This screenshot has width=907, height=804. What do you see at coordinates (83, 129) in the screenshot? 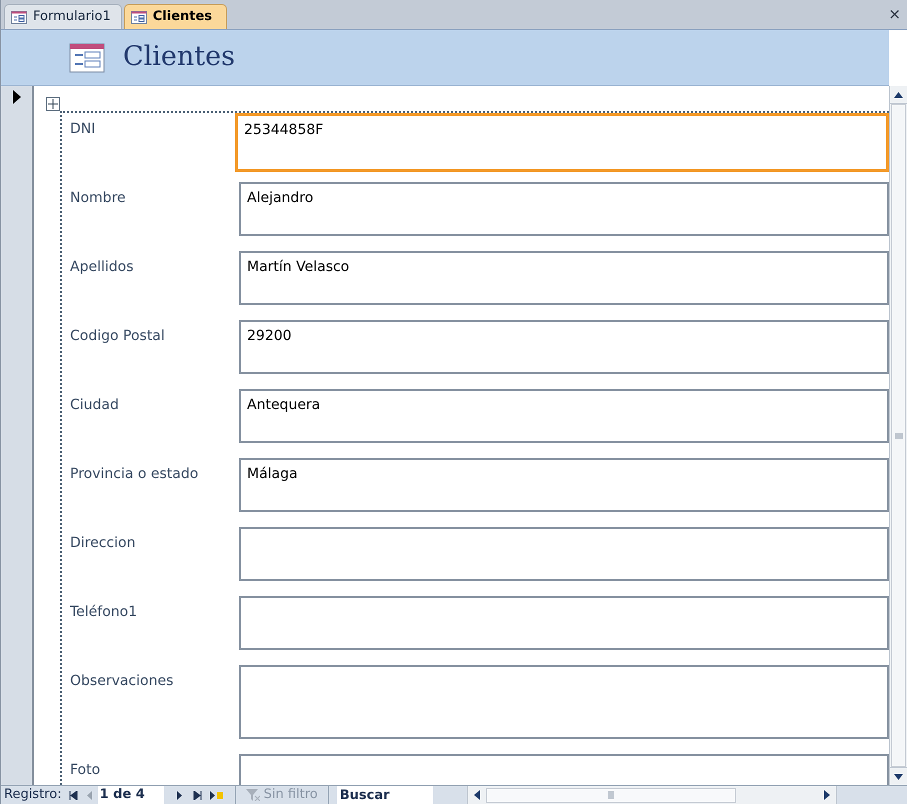
I see `field-label: DNI` at bounding box center [83, 129].